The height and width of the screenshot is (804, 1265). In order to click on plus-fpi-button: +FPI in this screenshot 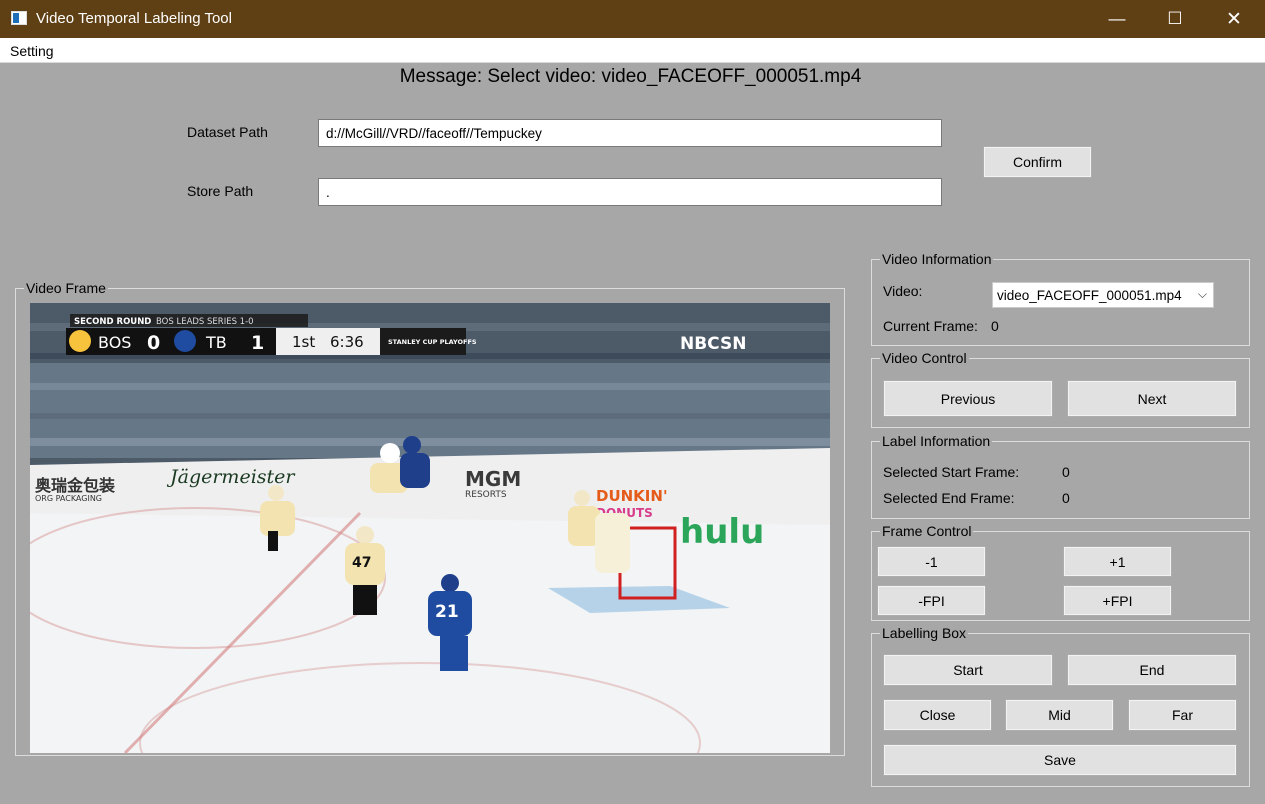, I will do `click(1117, 600)`.